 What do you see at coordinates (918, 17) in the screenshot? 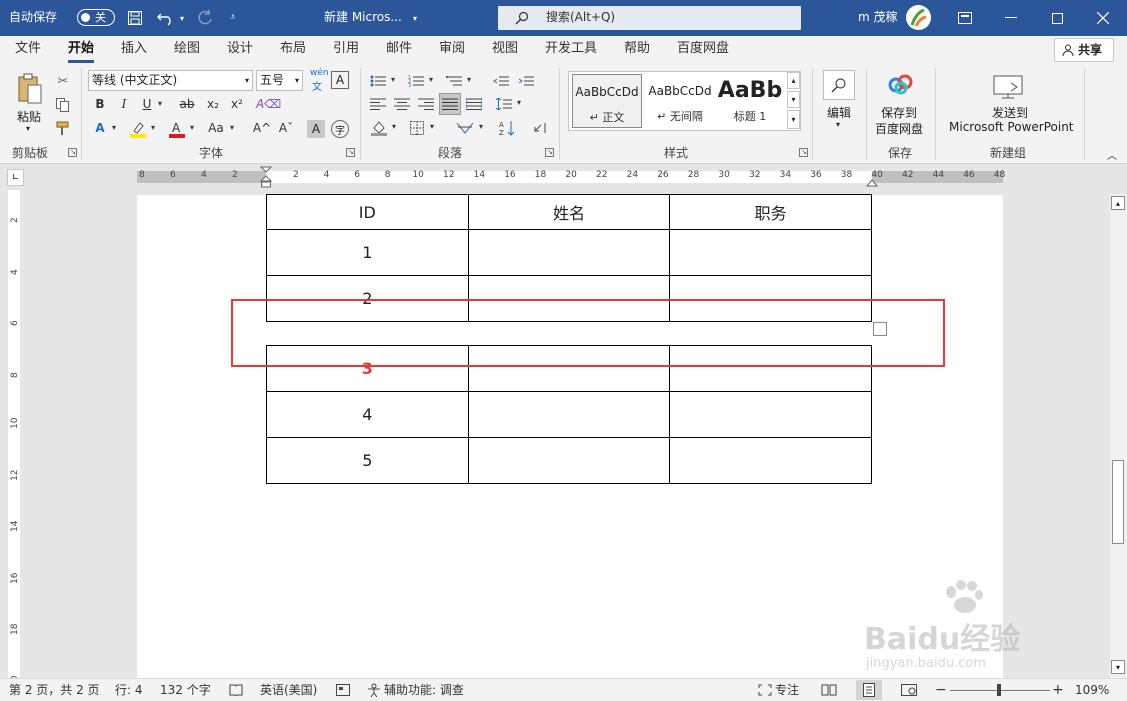
I see `avatar` at bounding box center [918, 17].